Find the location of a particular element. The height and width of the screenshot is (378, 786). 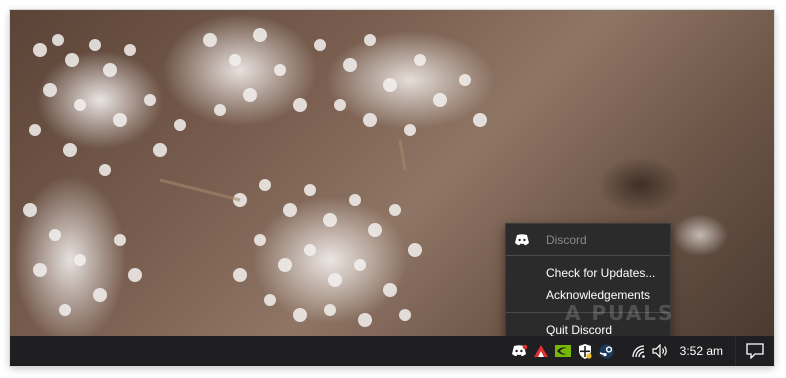

security-shield-tray-icon is located at coordinates (585, 351).